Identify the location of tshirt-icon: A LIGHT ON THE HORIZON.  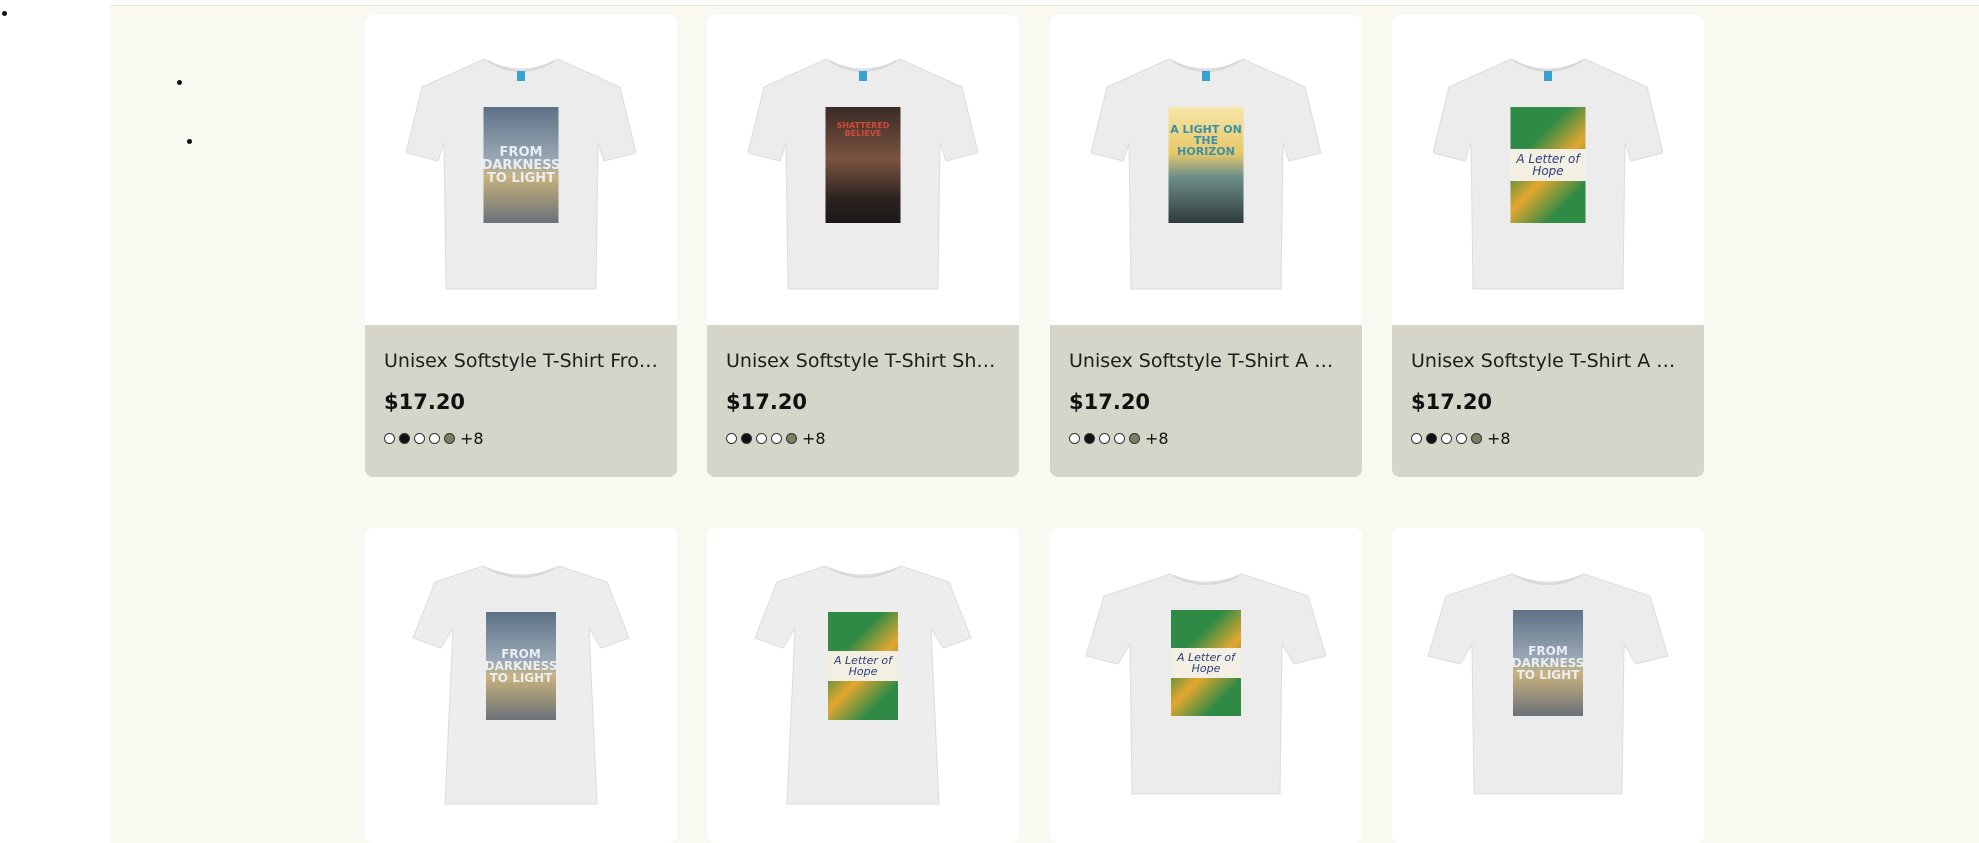
(1206, 173).